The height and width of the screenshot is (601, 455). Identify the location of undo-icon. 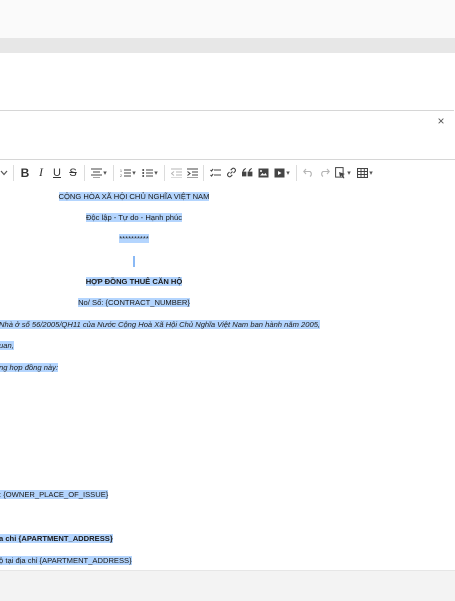
(307, 172).